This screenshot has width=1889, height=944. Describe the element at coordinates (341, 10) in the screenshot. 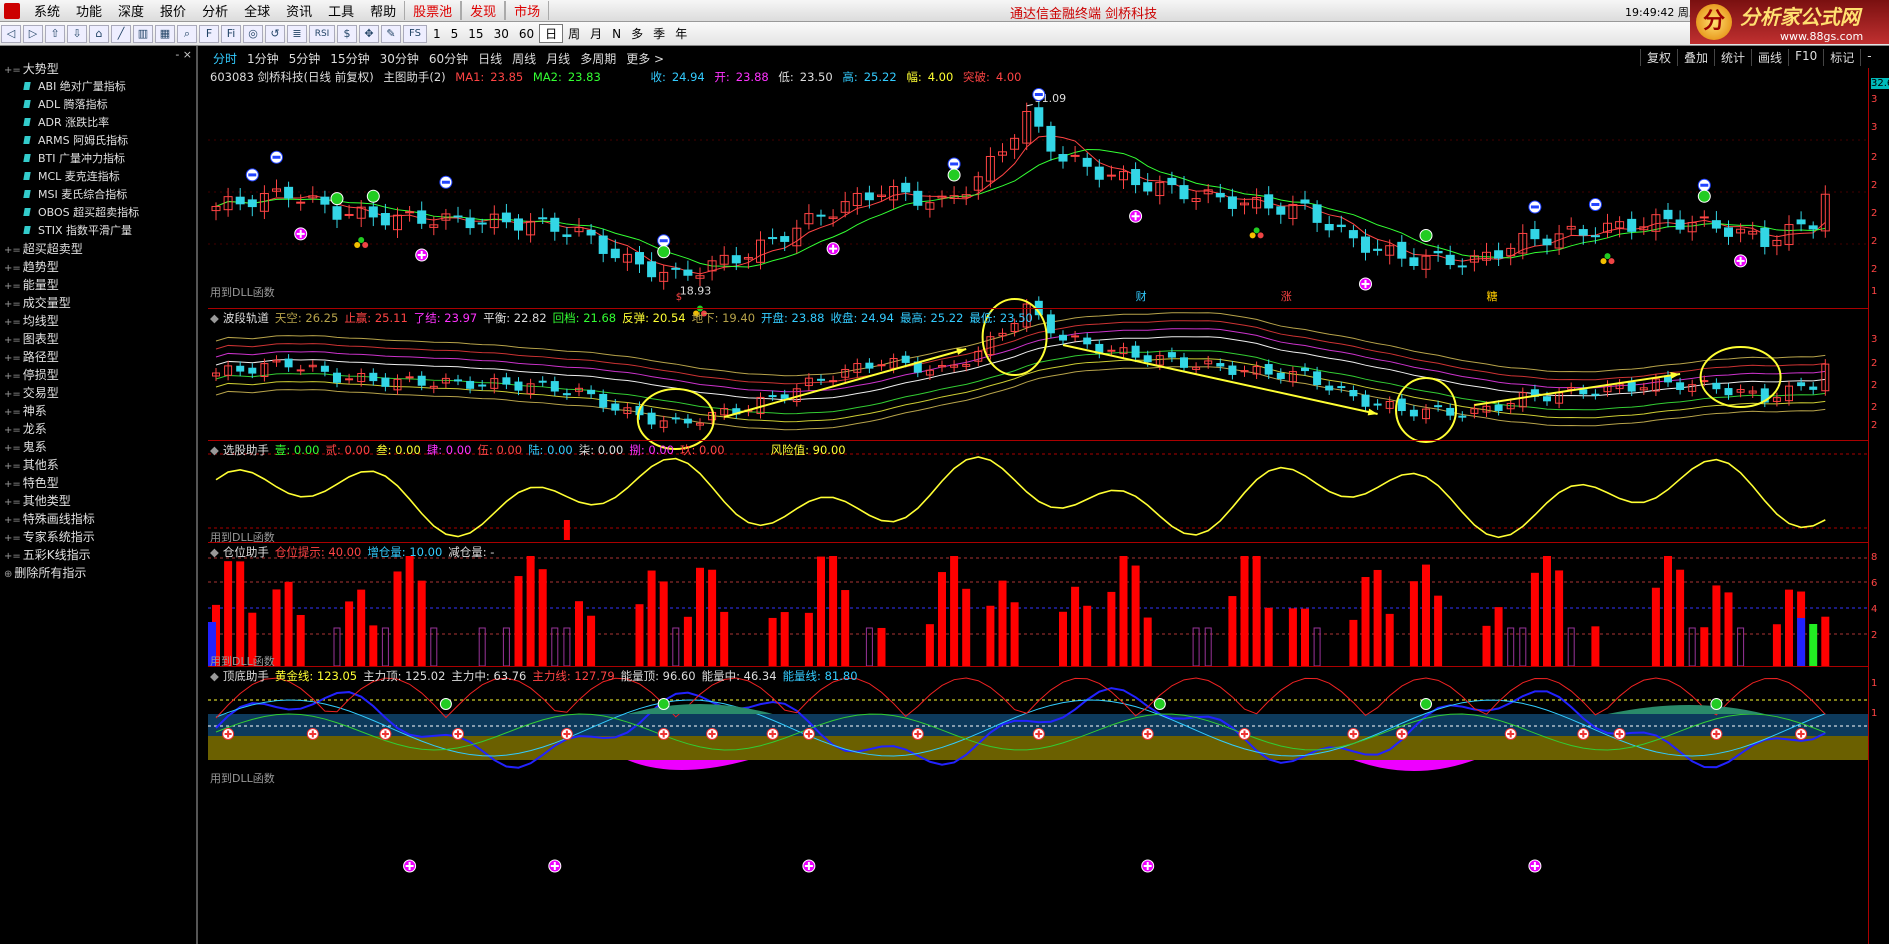

I see `menu-item-tools: 工具` at that location.